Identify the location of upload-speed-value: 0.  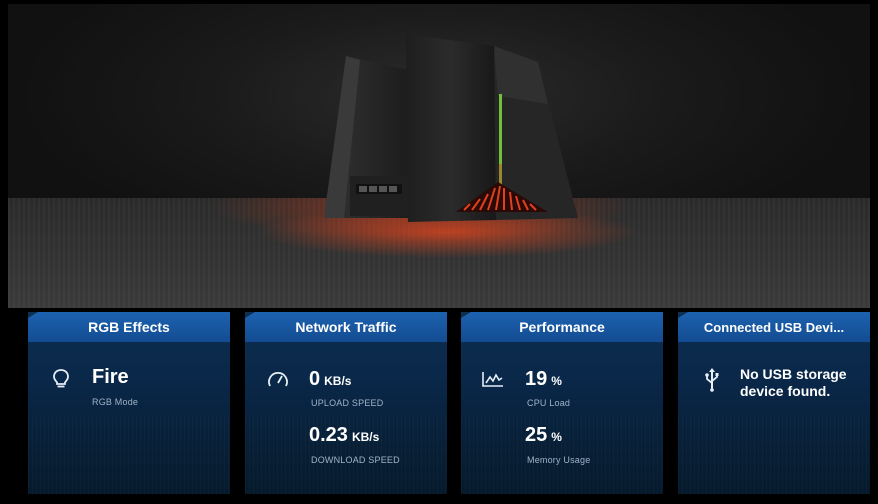
(315, 379).